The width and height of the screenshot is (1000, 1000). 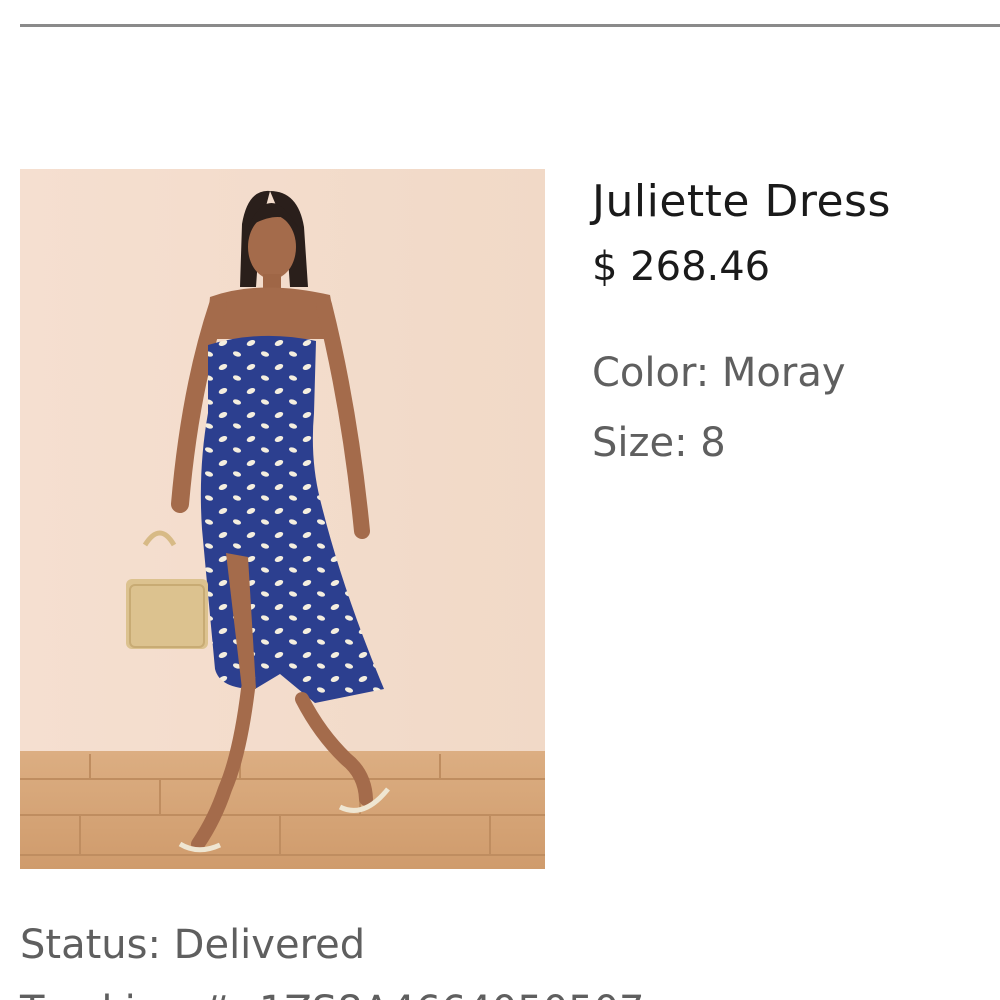 What do you see at coordinates (510, 25) in the screenshot?
I see `top-divider` at bounding box center [510, 25].